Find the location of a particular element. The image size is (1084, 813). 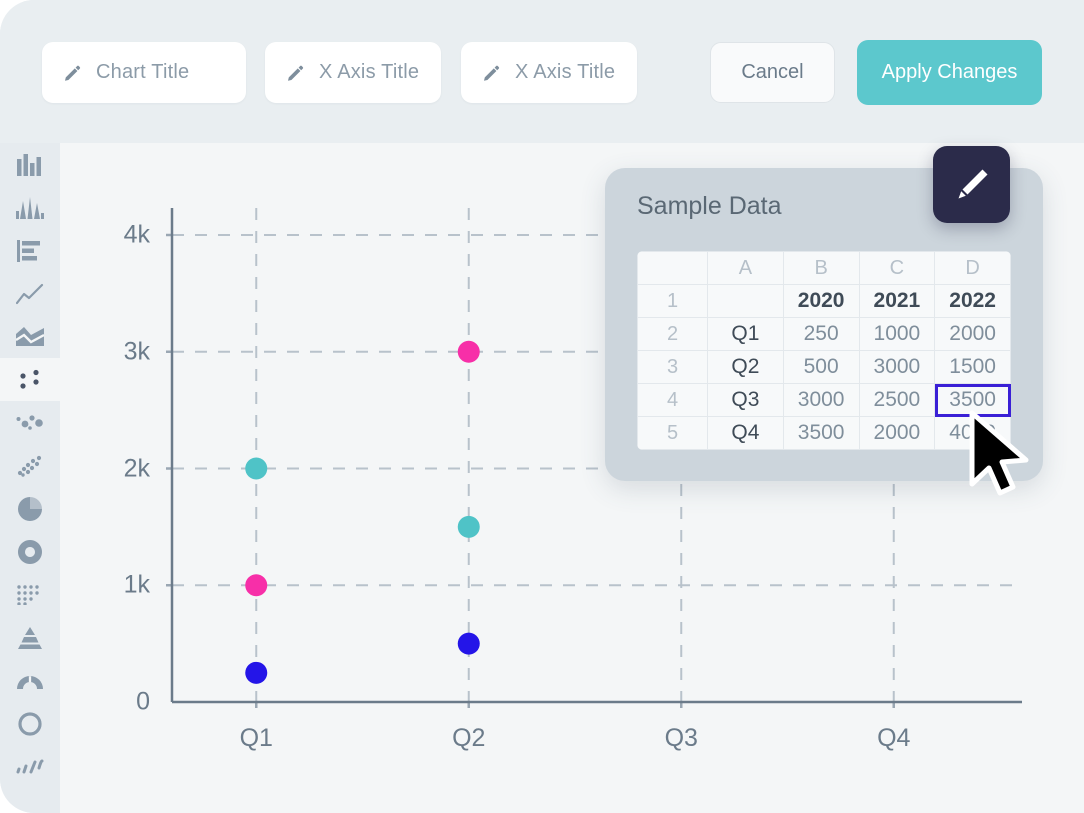

sidebar-item-pie-chart is located at coordinates (30, 508).